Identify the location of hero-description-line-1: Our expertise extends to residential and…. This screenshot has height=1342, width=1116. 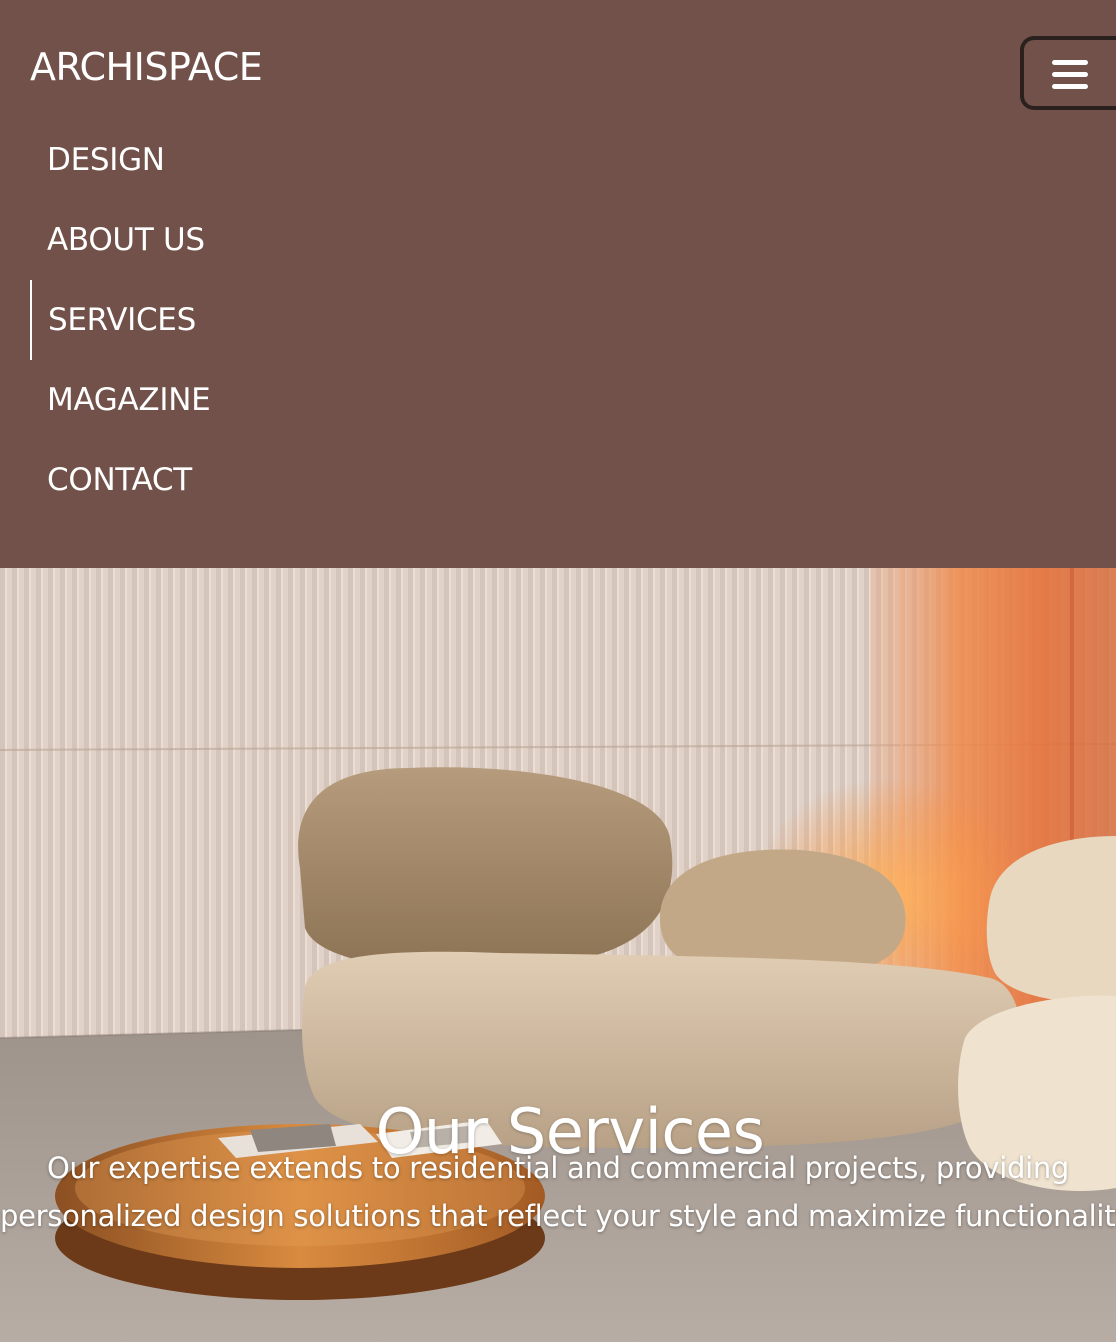
(558, 1168).